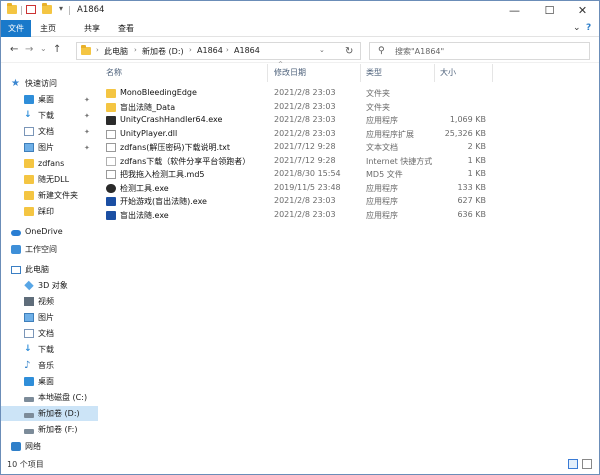  What do you see at coordinates (350, 108) in the screenshot?
I see `file-row: 盲出法随_Data 2021/2/8 23:03 文件夹` at bounding box center [350, 108].